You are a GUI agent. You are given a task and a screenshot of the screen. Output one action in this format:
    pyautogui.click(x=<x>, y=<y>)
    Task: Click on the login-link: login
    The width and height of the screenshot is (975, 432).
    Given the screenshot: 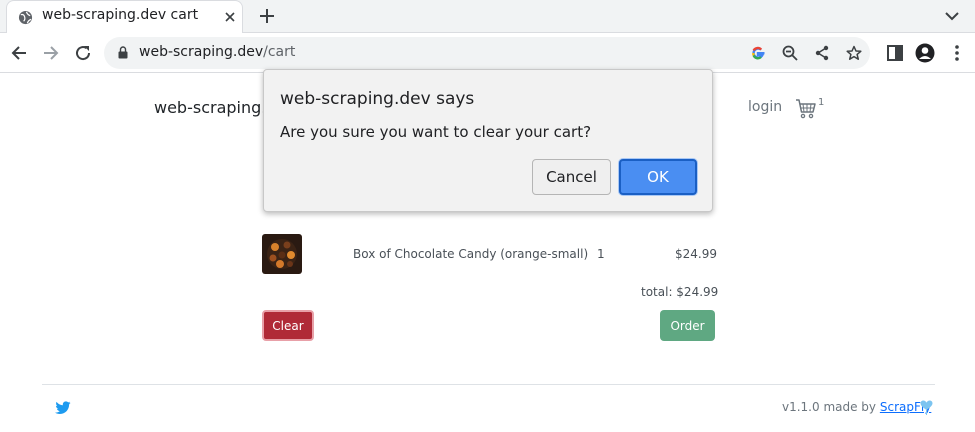 What is the action you would take?
    pyautogui.click(x=765, y=107)
    